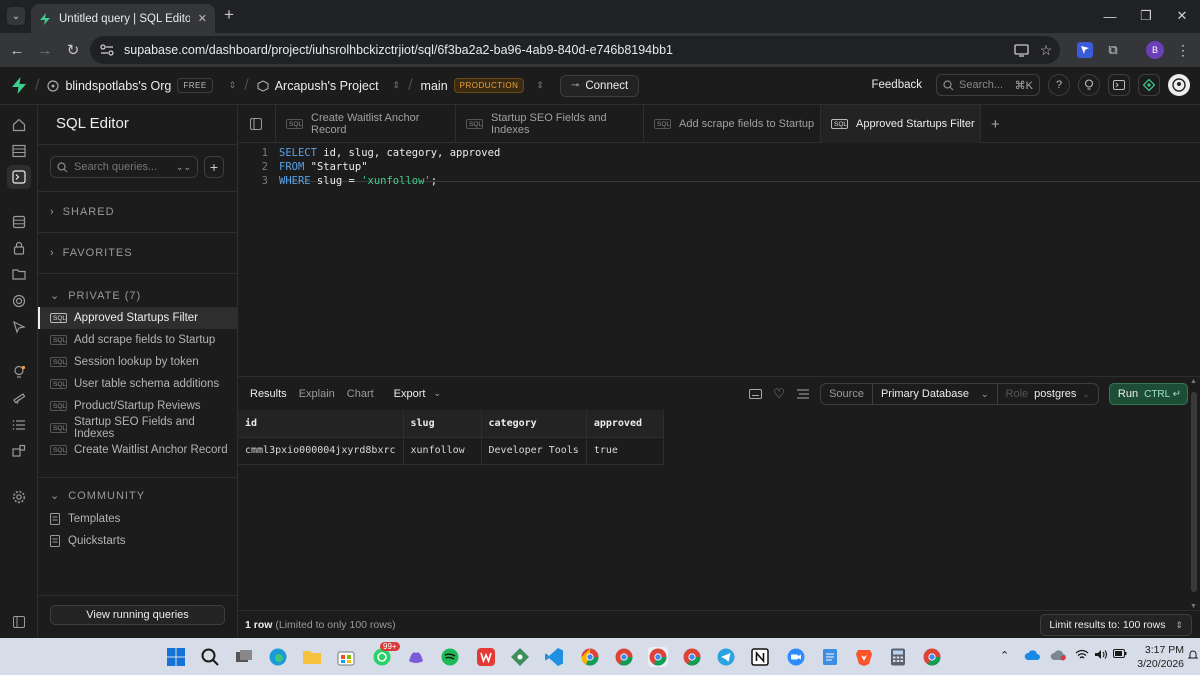 The image size is (1200, 675). What do you see at coordinates (520, 657) in the screenshot?
I see `git-tool-icon` at bounding box center [520, 657].